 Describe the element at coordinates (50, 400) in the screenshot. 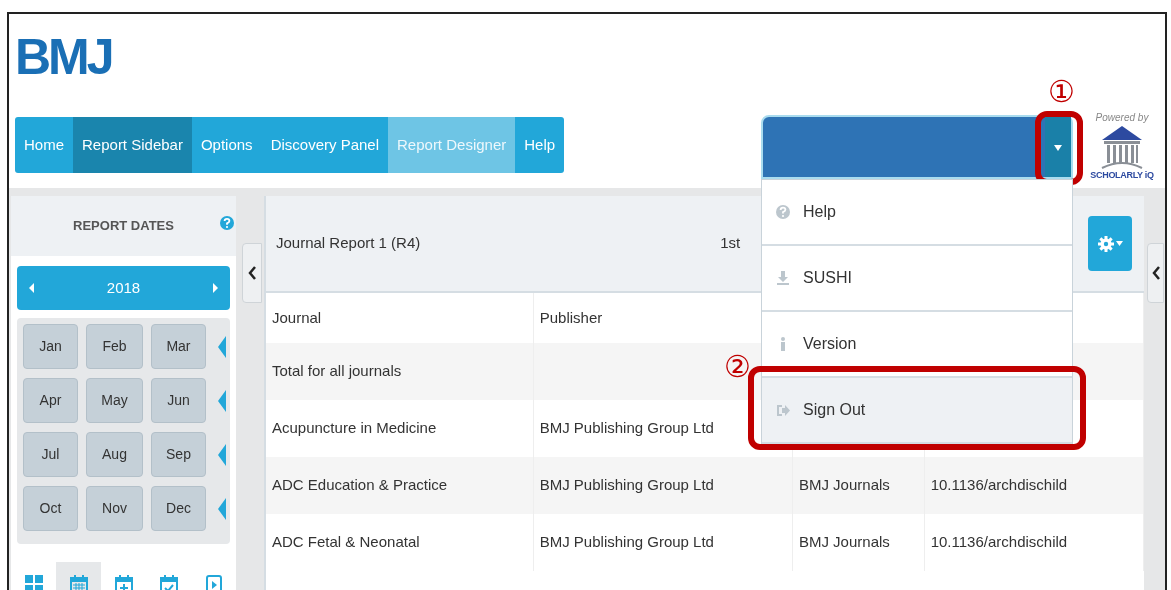

I see `month-button: Apr` at that location.